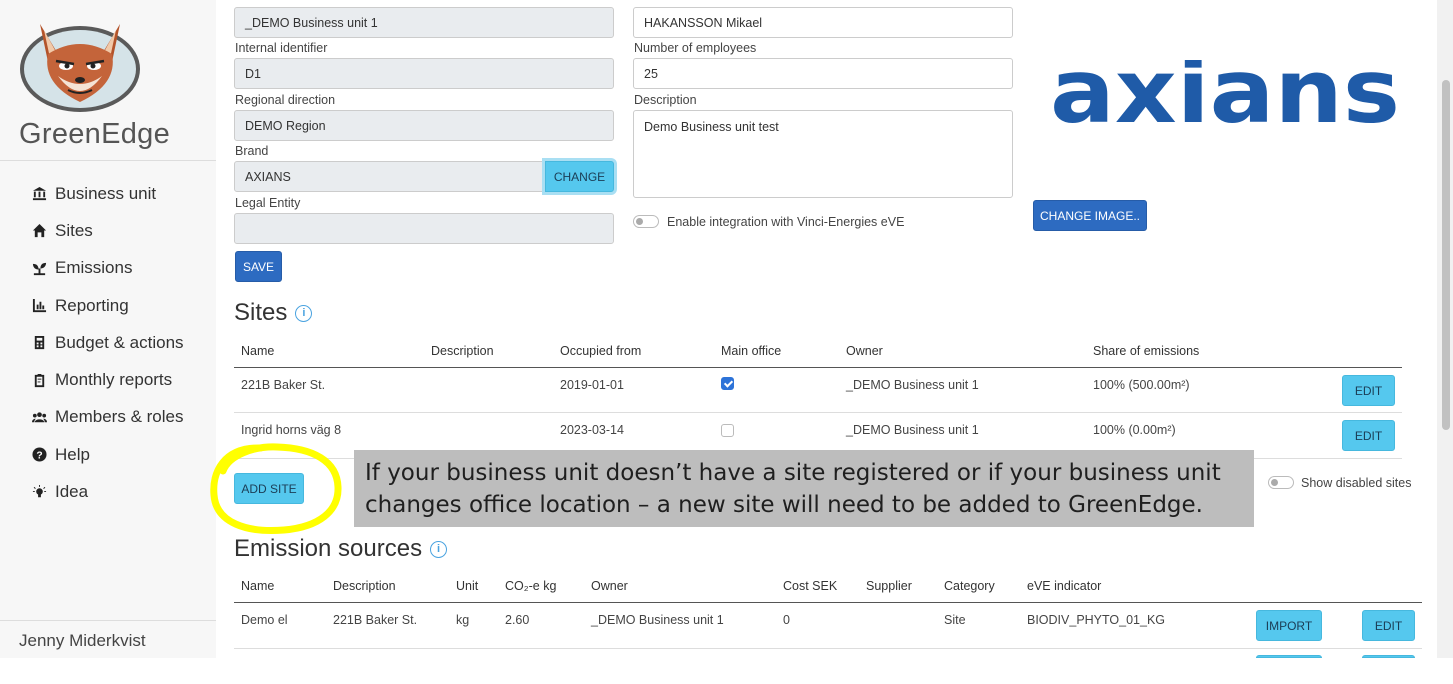  Describe the element at coordinates (462, 351) in the screenshot. I see `sites-col-description: Description` at that location.